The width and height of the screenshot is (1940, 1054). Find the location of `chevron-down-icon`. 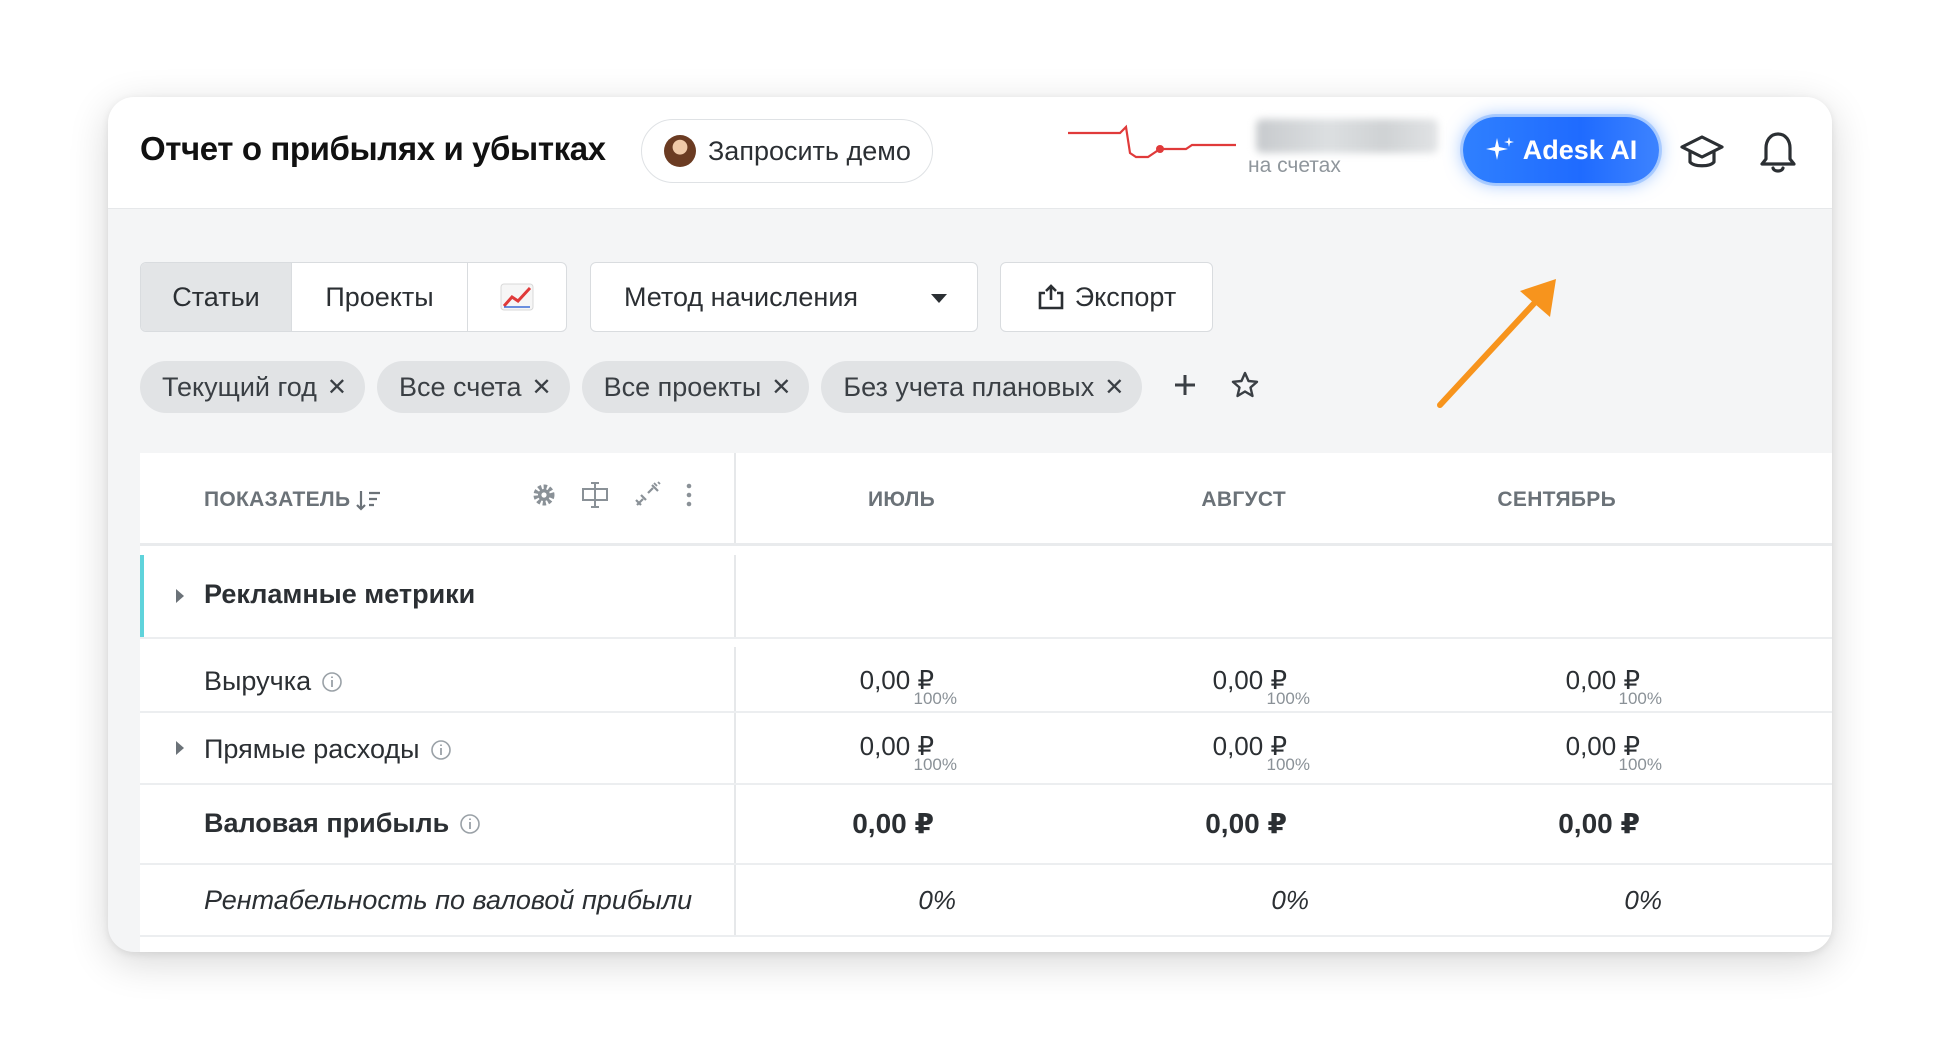

chevron-down-icon is located at coordinates (939, 298).